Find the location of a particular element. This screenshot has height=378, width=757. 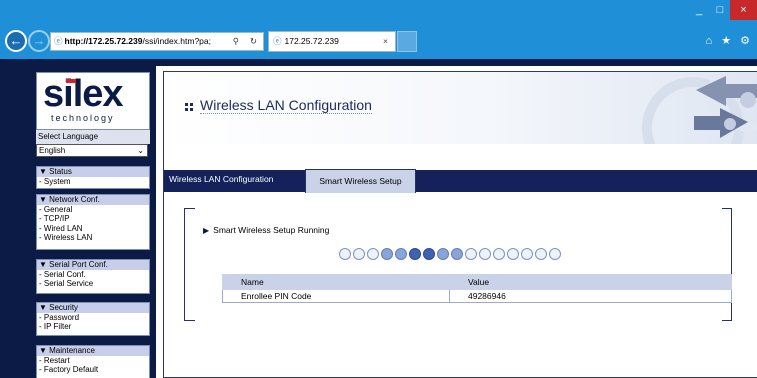

window-titlebar: _ □ × is located at coordinates (378, 13).